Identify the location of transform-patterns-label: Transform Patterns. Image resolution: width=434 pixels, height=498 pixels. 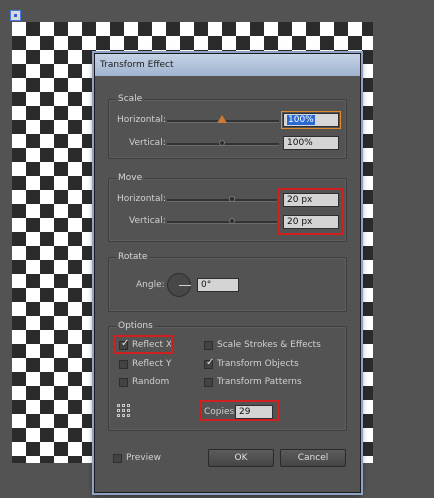
(259, 382).